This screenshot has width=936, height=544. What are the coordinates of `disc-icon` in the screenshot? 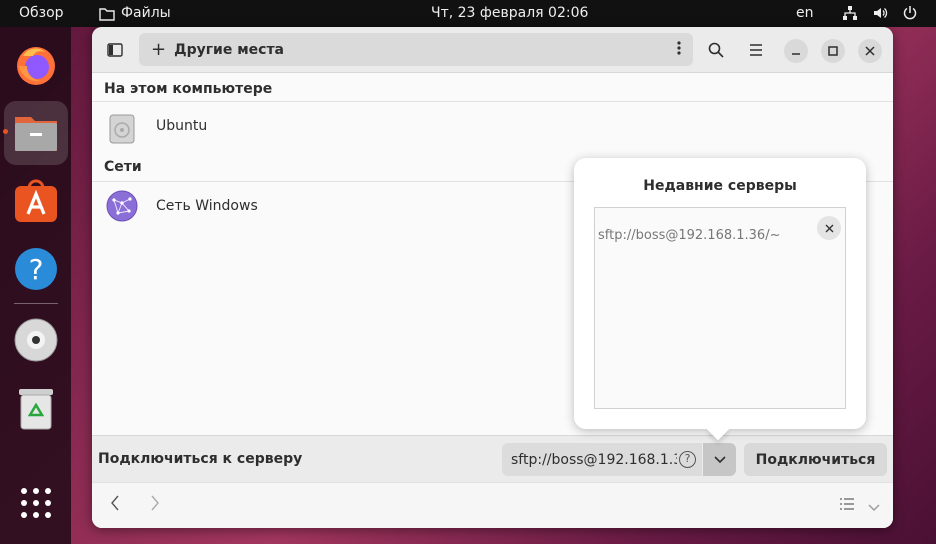 It's located at (36, 340).